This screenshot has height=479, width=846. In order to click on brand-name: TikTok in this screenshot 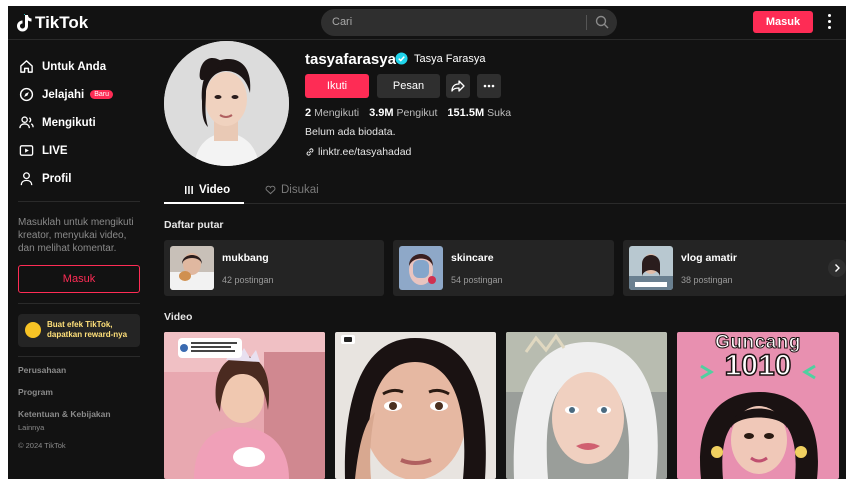, I will do `click(62, 22)`.